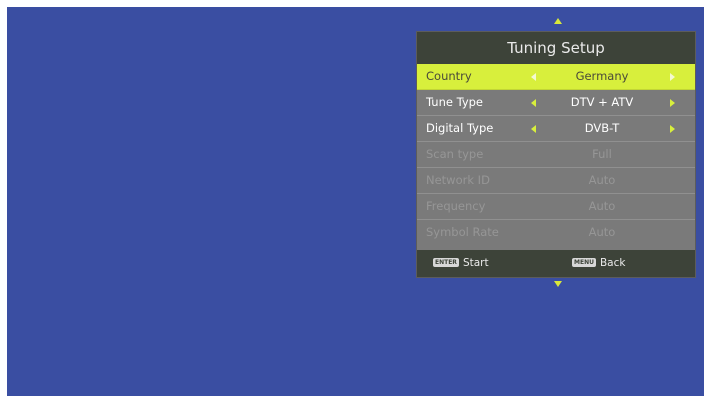 The width and height of the screenshot is (711, 403). I want to click on menu-key-icon: MENU, so click(584, 262).